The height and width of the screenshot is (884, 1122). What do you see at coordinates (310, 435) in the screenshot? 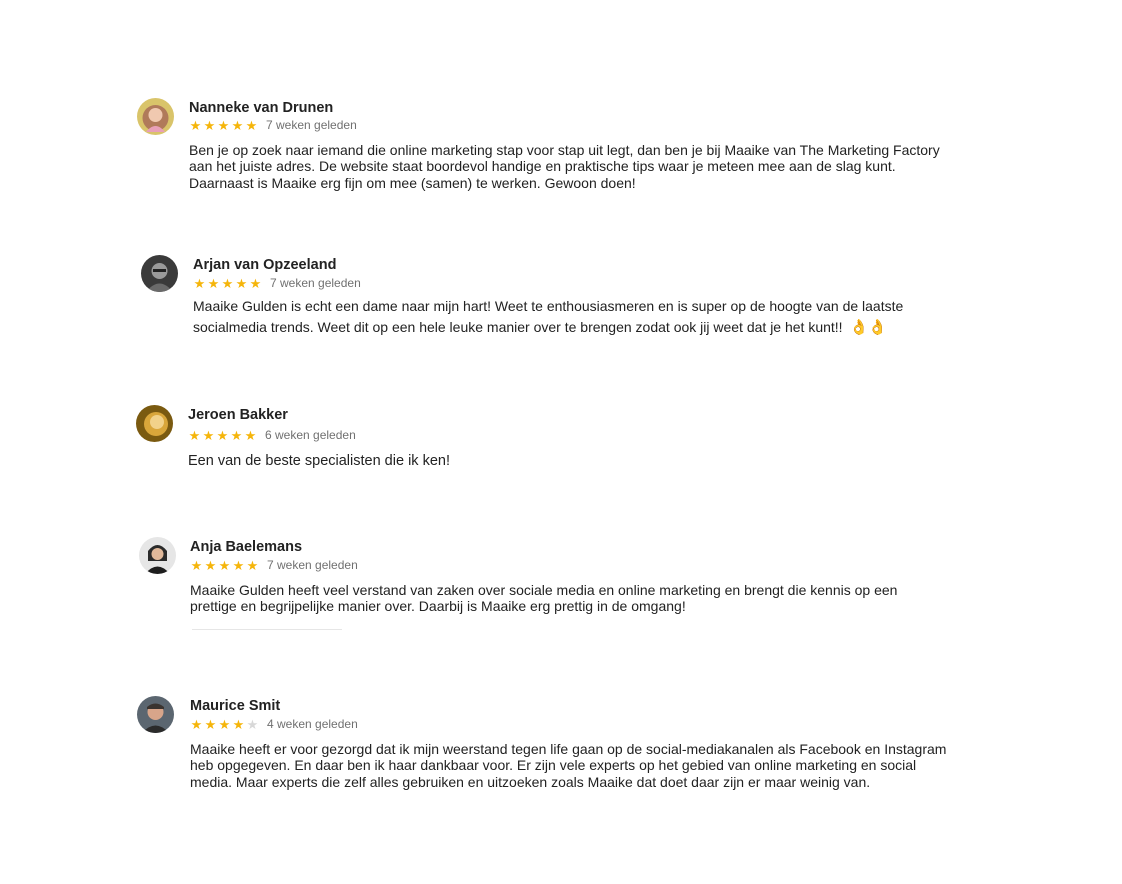
I see `review-time: 6 weken geleden` at bounding box center [310, 435].